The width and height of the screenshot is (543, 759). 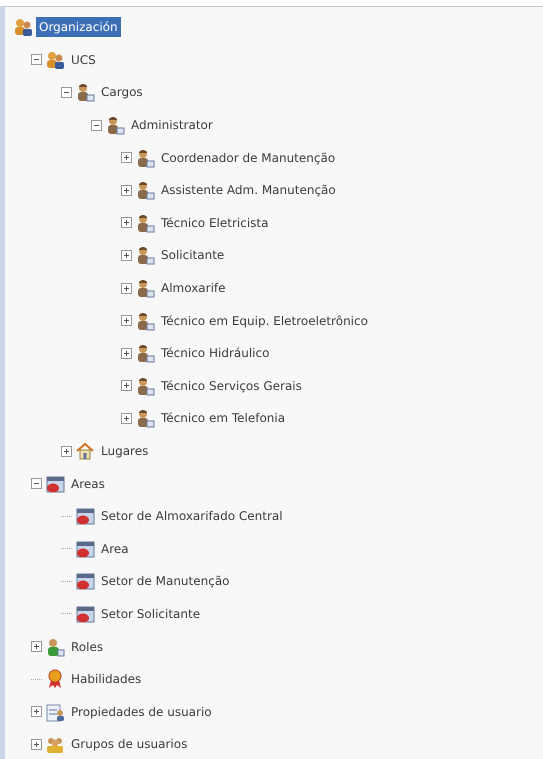 I want to click on tree-item: Roles, so click(x=87, y=646).